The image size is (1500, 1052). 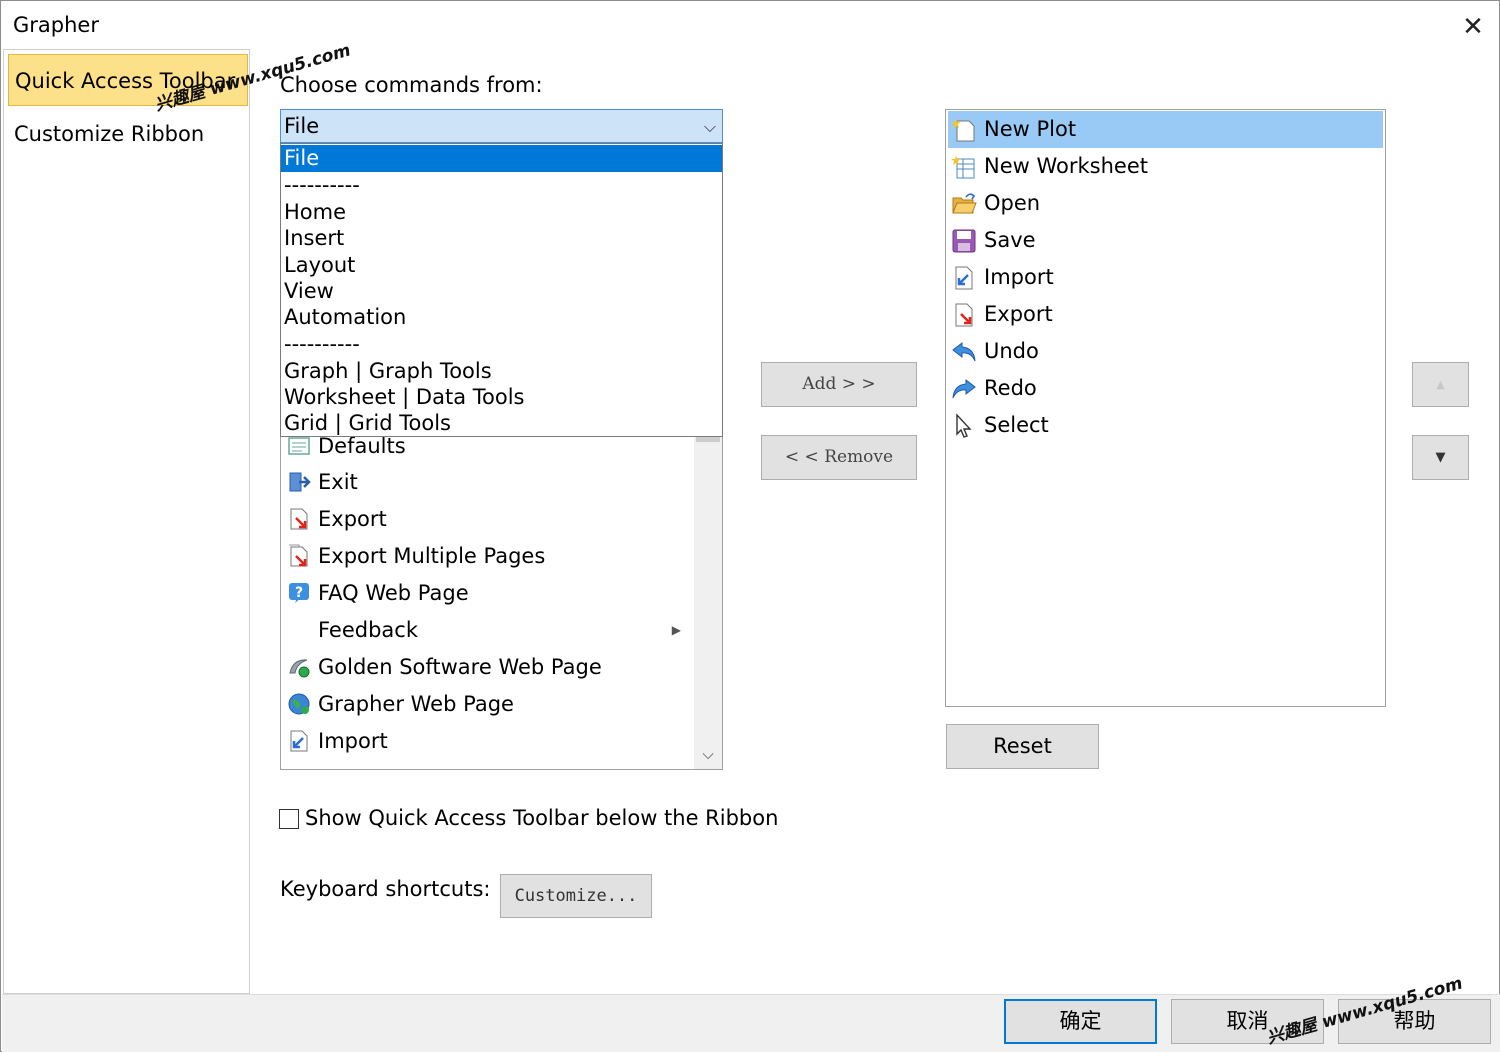 I want to click on defaults-icon, so click(x=299, y=446).